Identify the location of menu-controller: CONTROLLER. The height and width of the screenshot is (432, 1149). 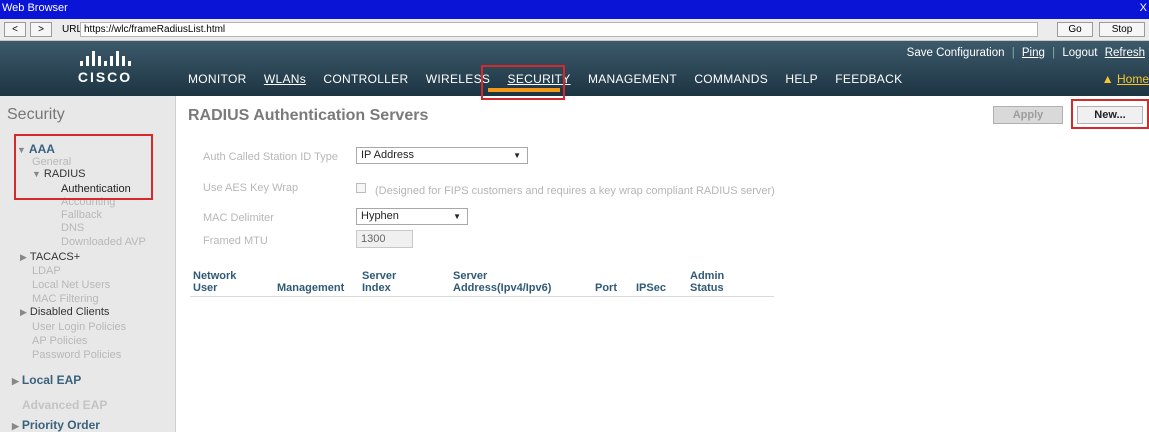
(365, 79).